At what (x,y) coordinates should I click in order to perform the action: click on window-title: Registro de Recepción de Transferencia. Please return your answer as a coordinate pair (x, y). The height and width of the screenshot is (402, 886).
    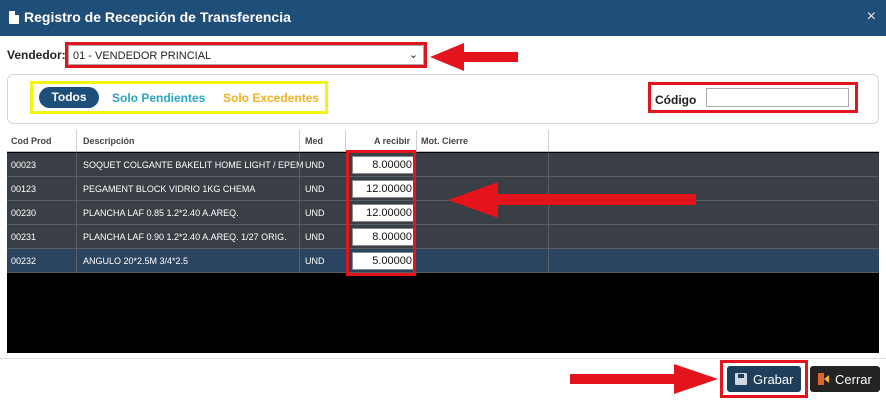
    Looking at the image, I should click on (157, 17).